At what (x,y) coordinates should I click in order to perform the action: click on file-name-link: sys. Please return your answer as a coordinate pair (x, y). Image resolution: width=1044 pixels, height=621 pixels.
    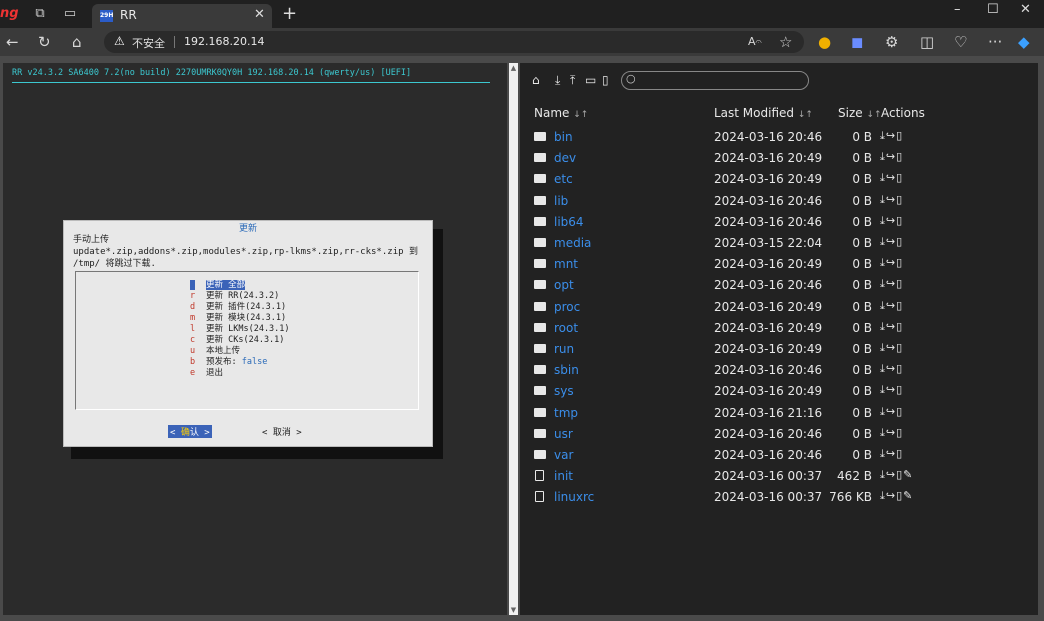
    Looking at the image, I should click on (564, 391).